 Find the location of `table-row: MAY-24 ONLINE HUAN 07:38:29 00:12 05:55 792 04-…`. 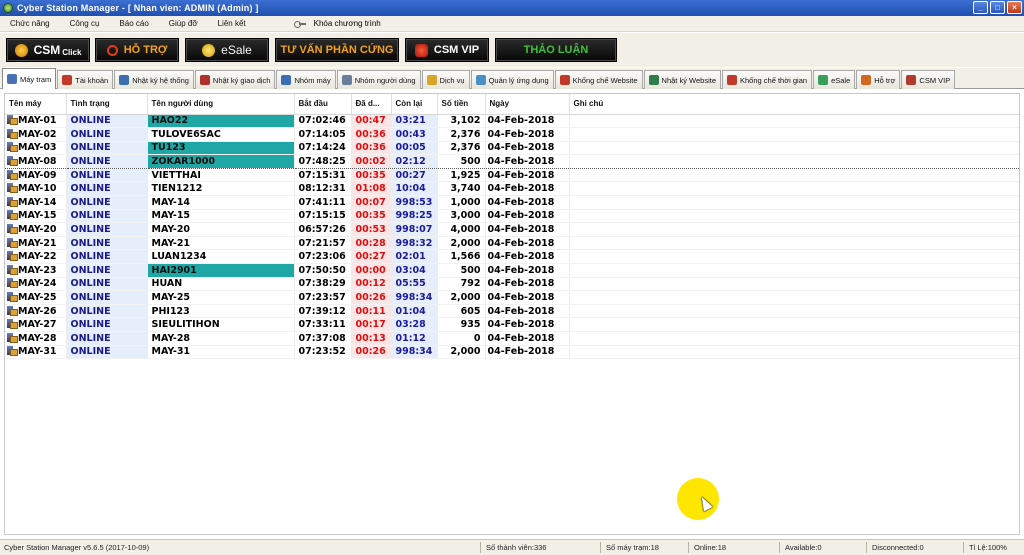

table-row: MAY-24 ONLINE HUAN 07:38:29 00:12 05:55 792 04-… is located at coordinates (512, 284).